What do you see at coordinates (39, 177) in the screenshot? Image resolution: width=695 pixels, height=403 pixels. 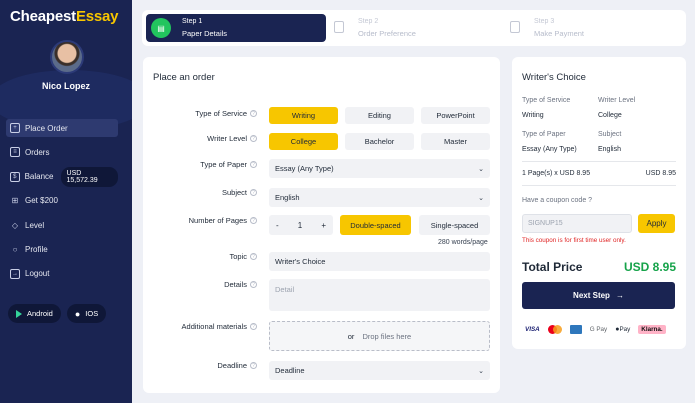 I see `sidebar-item-label: Balance` at bounding box center [39, 177].